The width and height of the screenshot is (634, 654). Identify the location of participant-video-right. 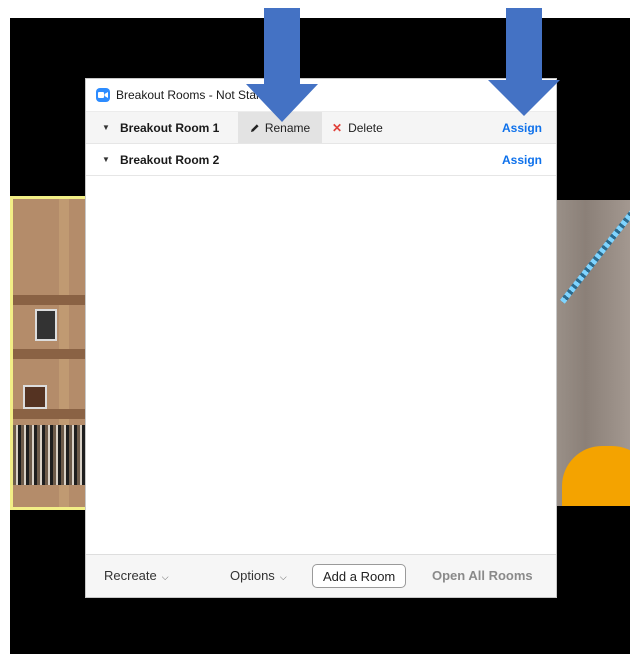
(593, 353).